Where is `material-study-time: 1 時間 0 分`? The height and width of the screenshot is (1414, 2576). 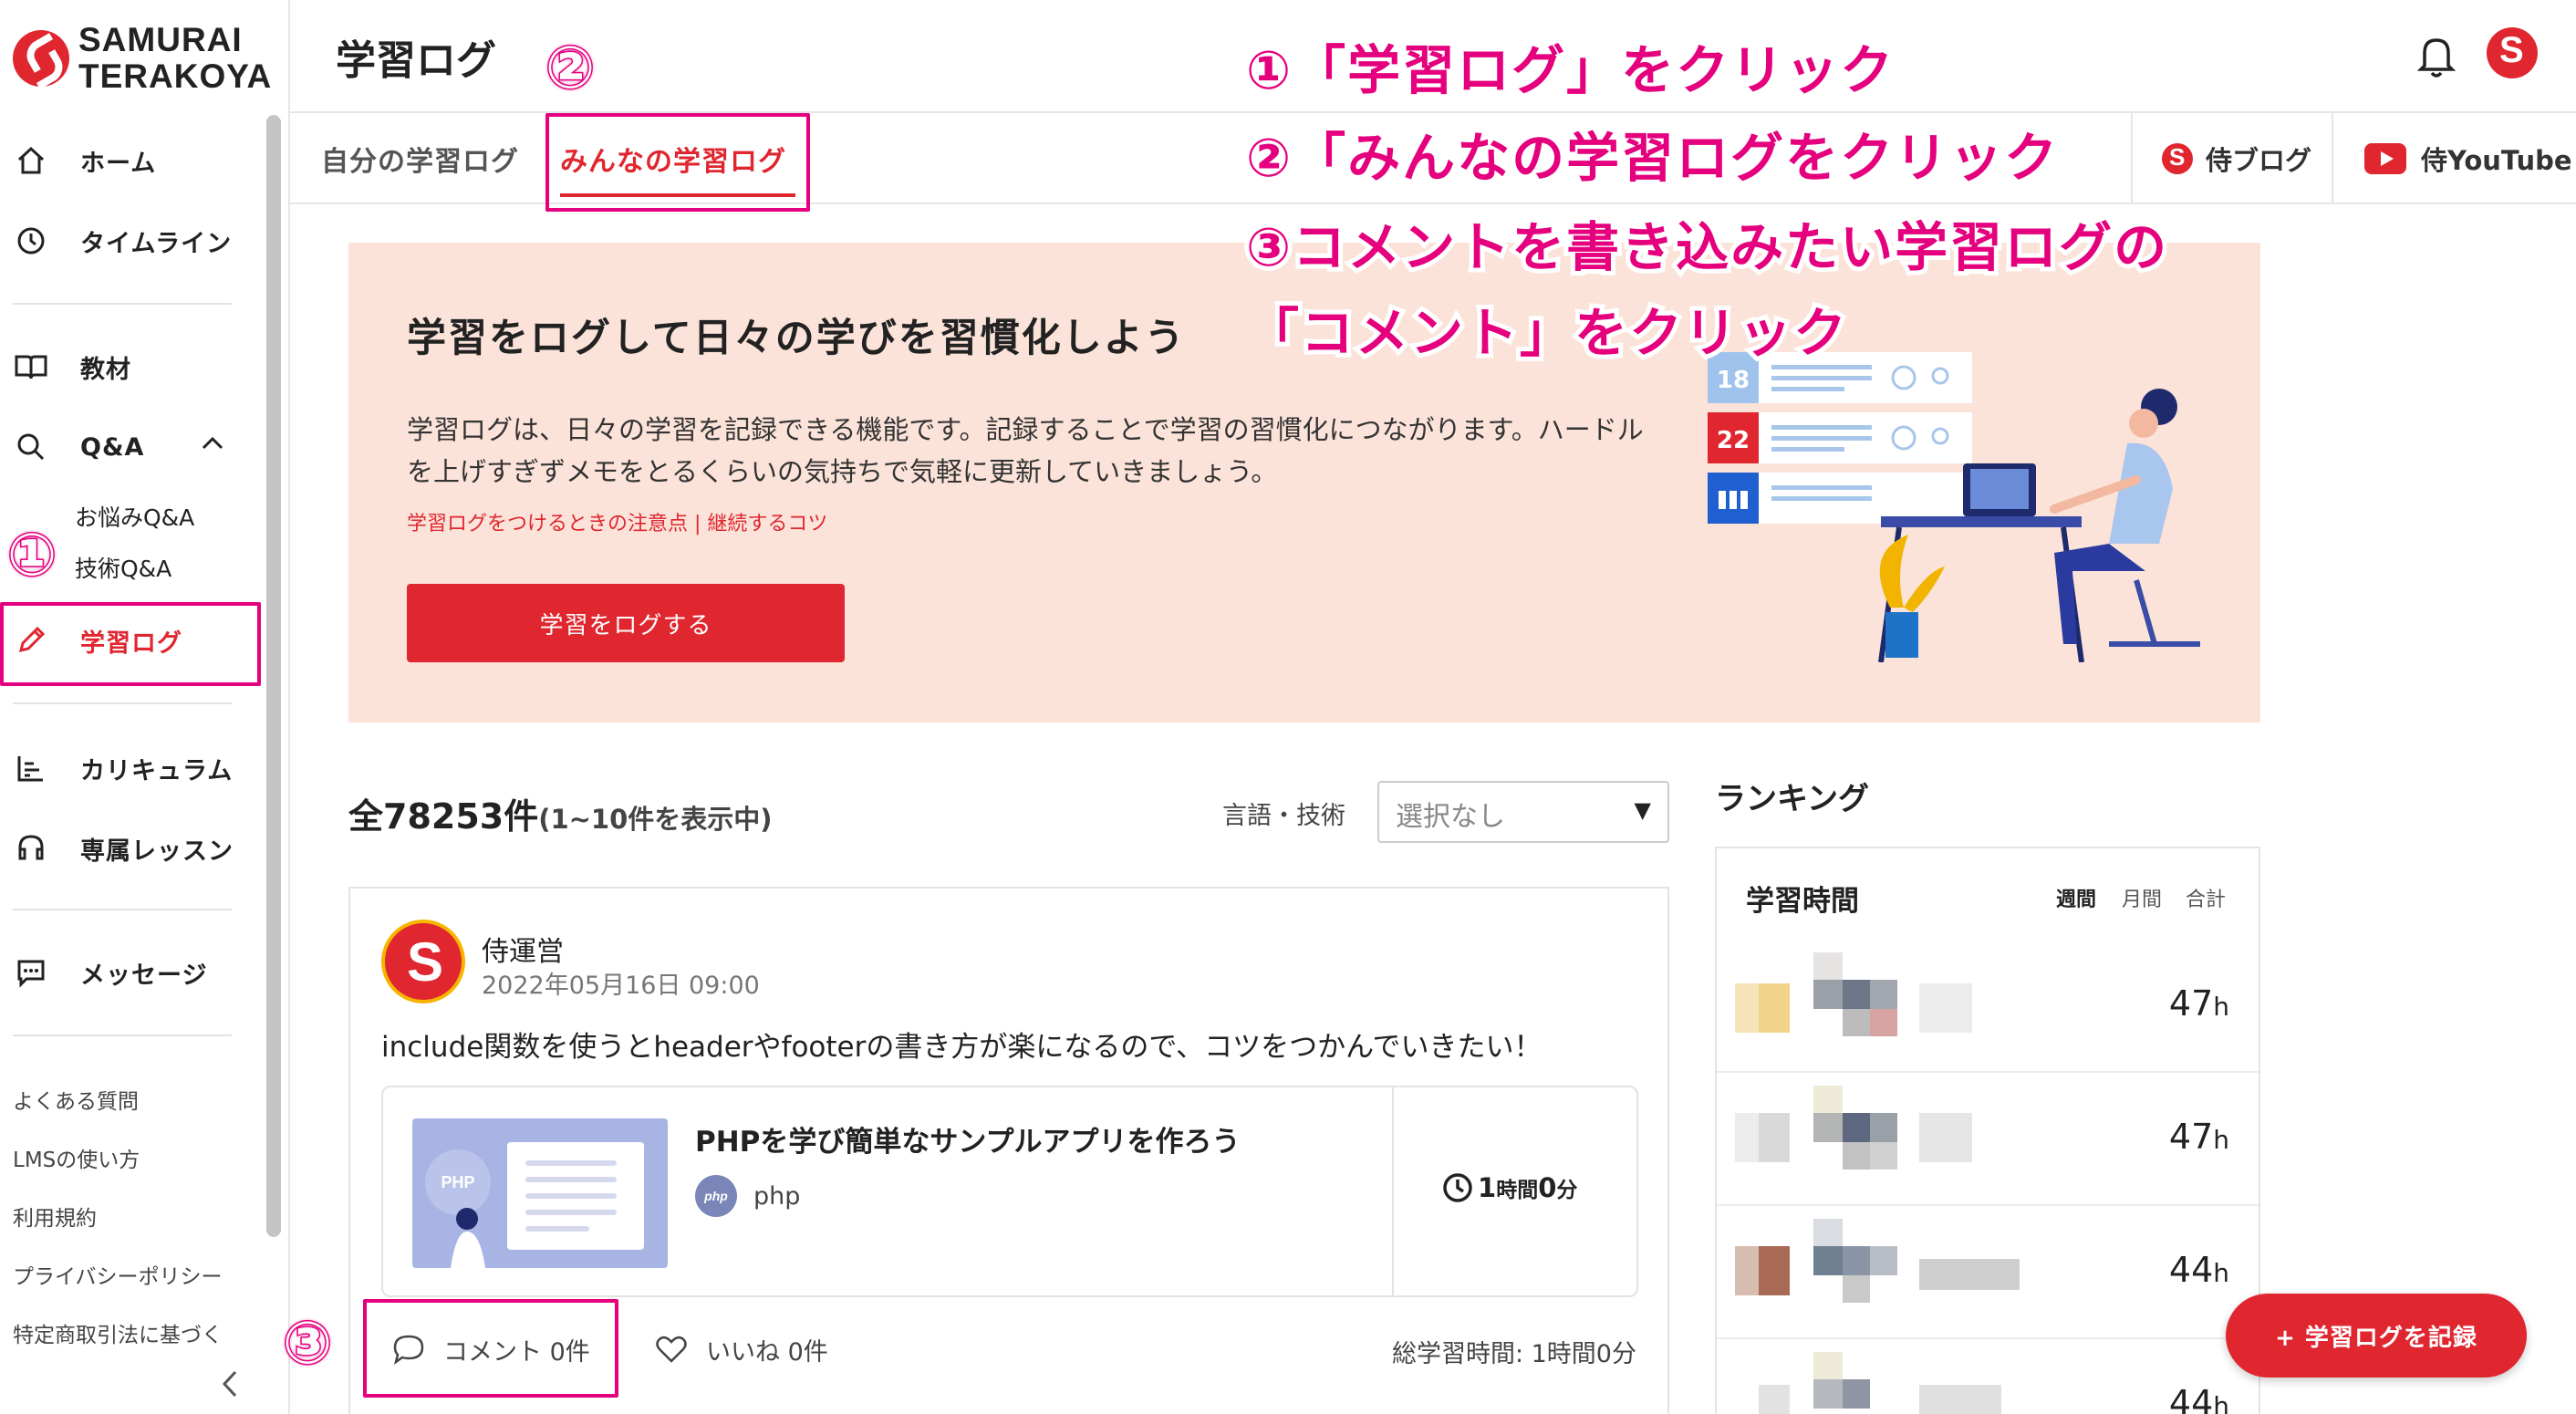
material-study-time: 1 時間 0 分 is located at coordinates (1509, 1187).